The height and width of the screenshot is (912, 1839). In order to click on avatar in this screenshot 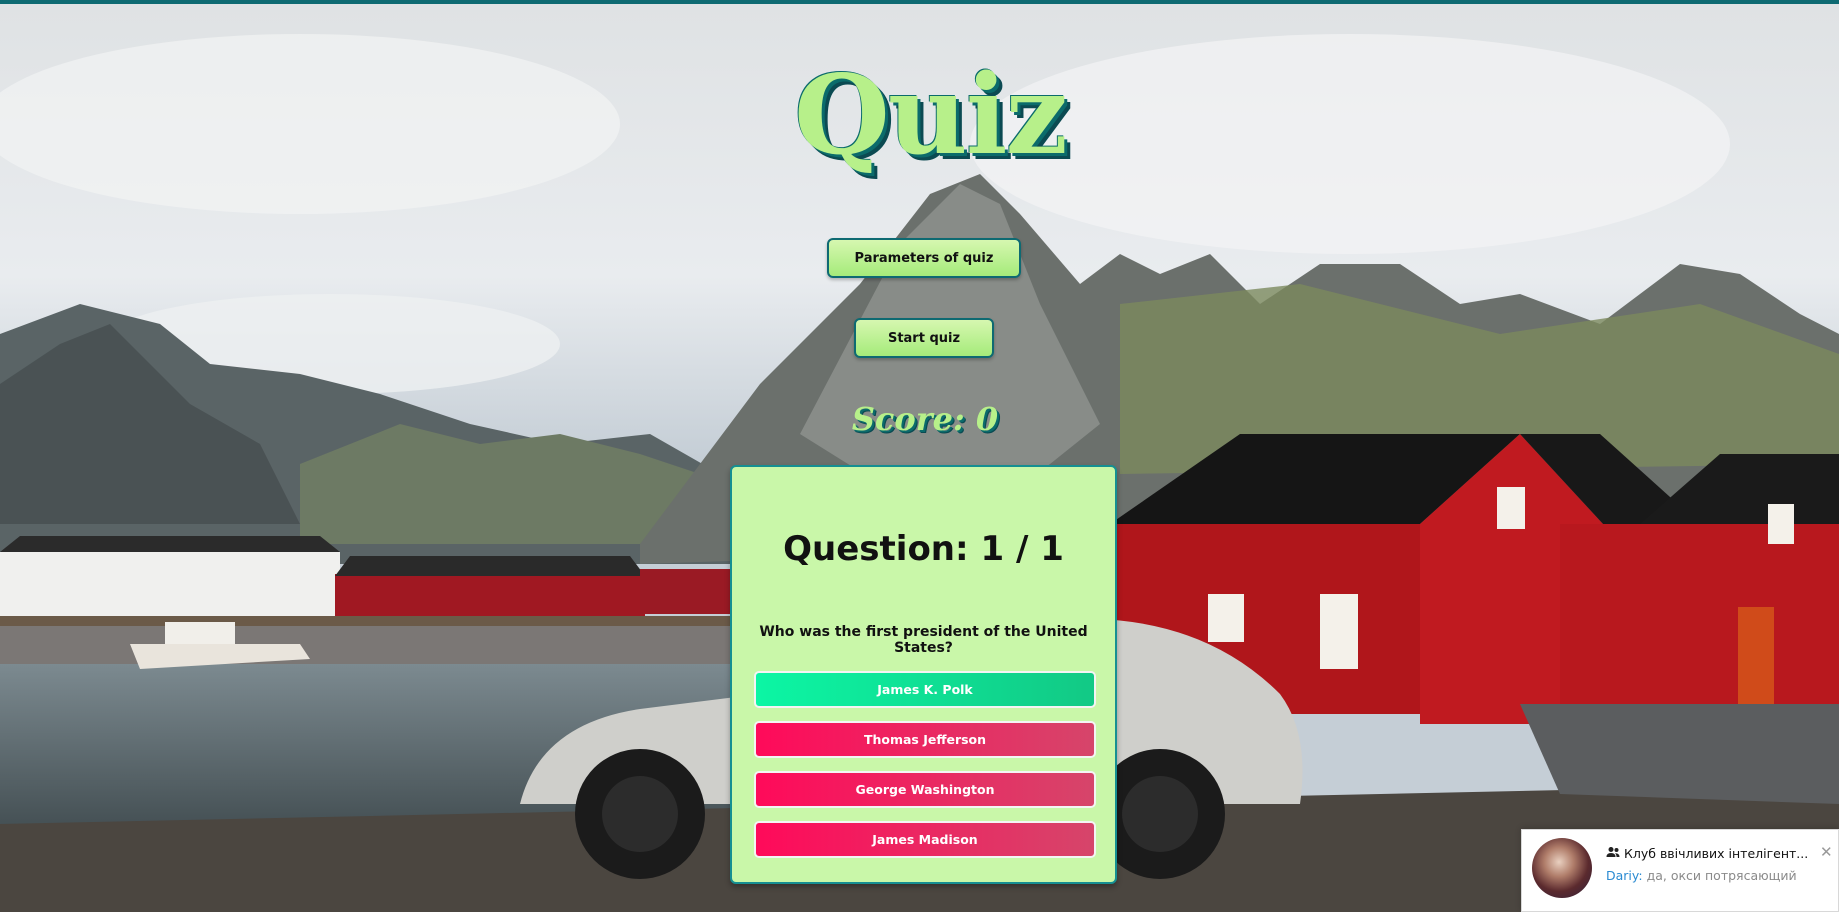, I will do `click(1562, 868)`.